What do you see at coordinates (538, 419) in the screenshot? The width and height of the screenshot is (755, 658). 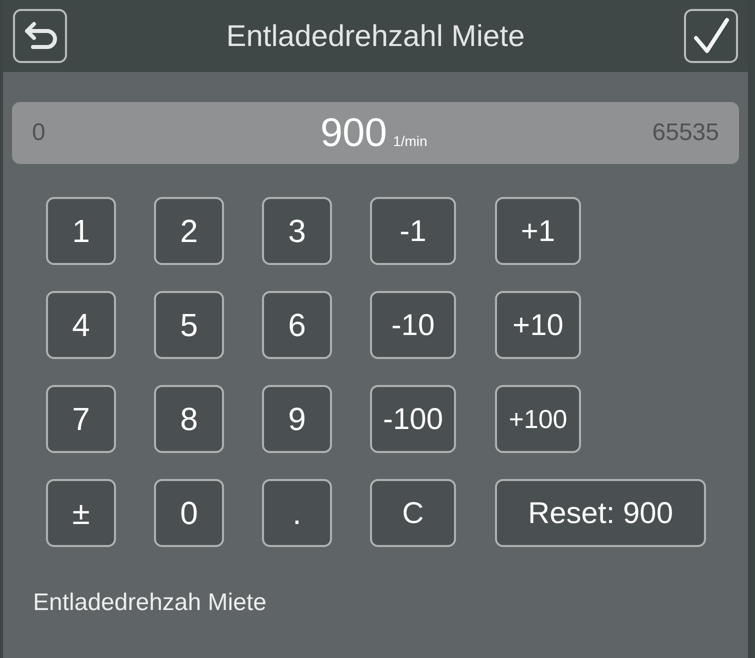 I see `step-key: +100` at bounding box center [538, 419].